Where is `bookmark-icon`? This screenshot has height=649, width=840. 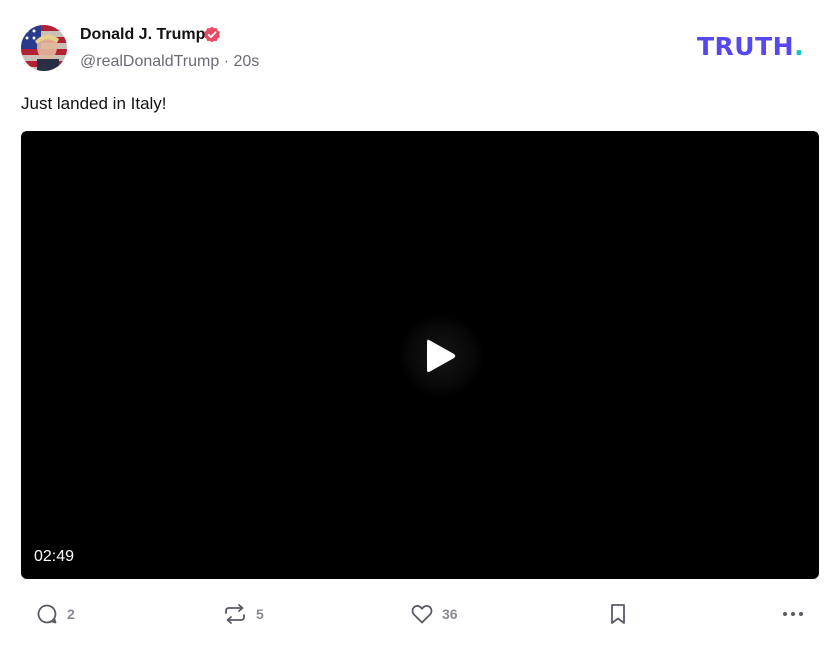
bookmark-icon is located at coordinates (618, 614).